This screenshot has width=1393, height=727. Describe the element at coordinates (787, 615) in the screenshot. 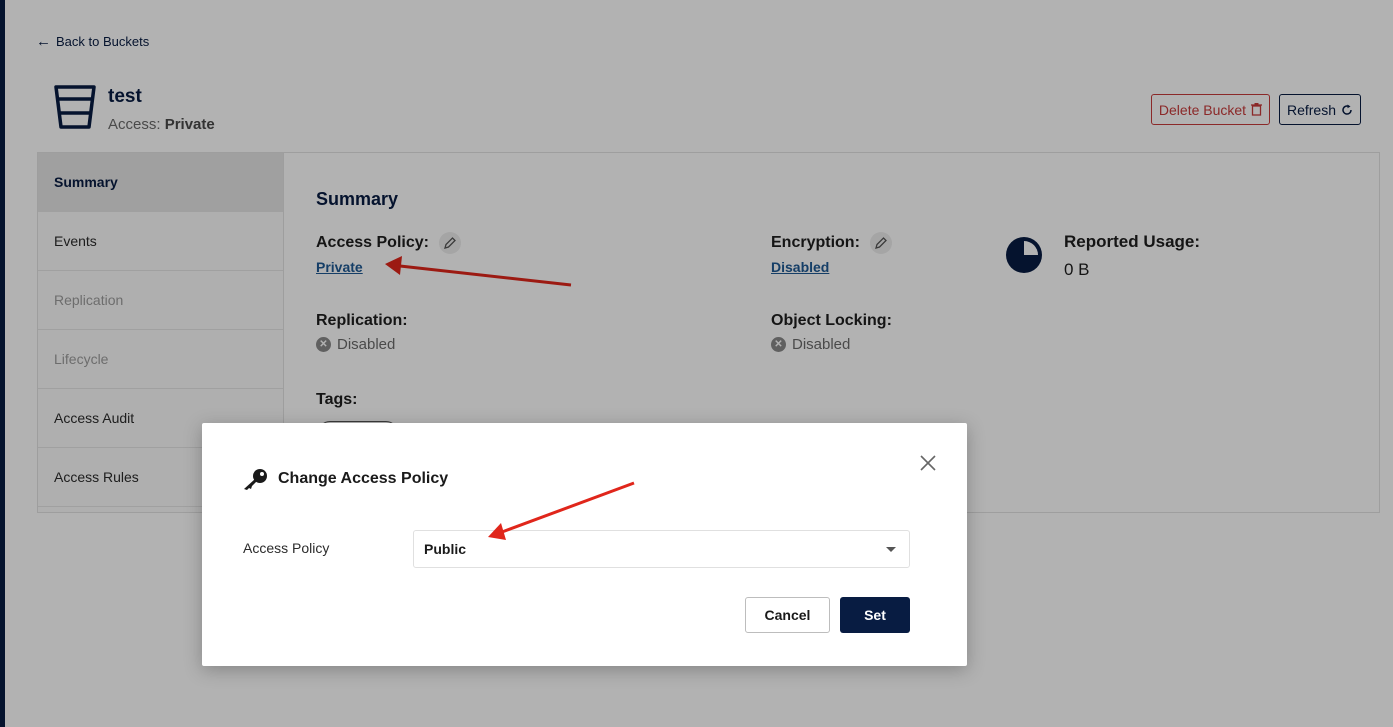

I see `cancel-button: Cancel` at that location.